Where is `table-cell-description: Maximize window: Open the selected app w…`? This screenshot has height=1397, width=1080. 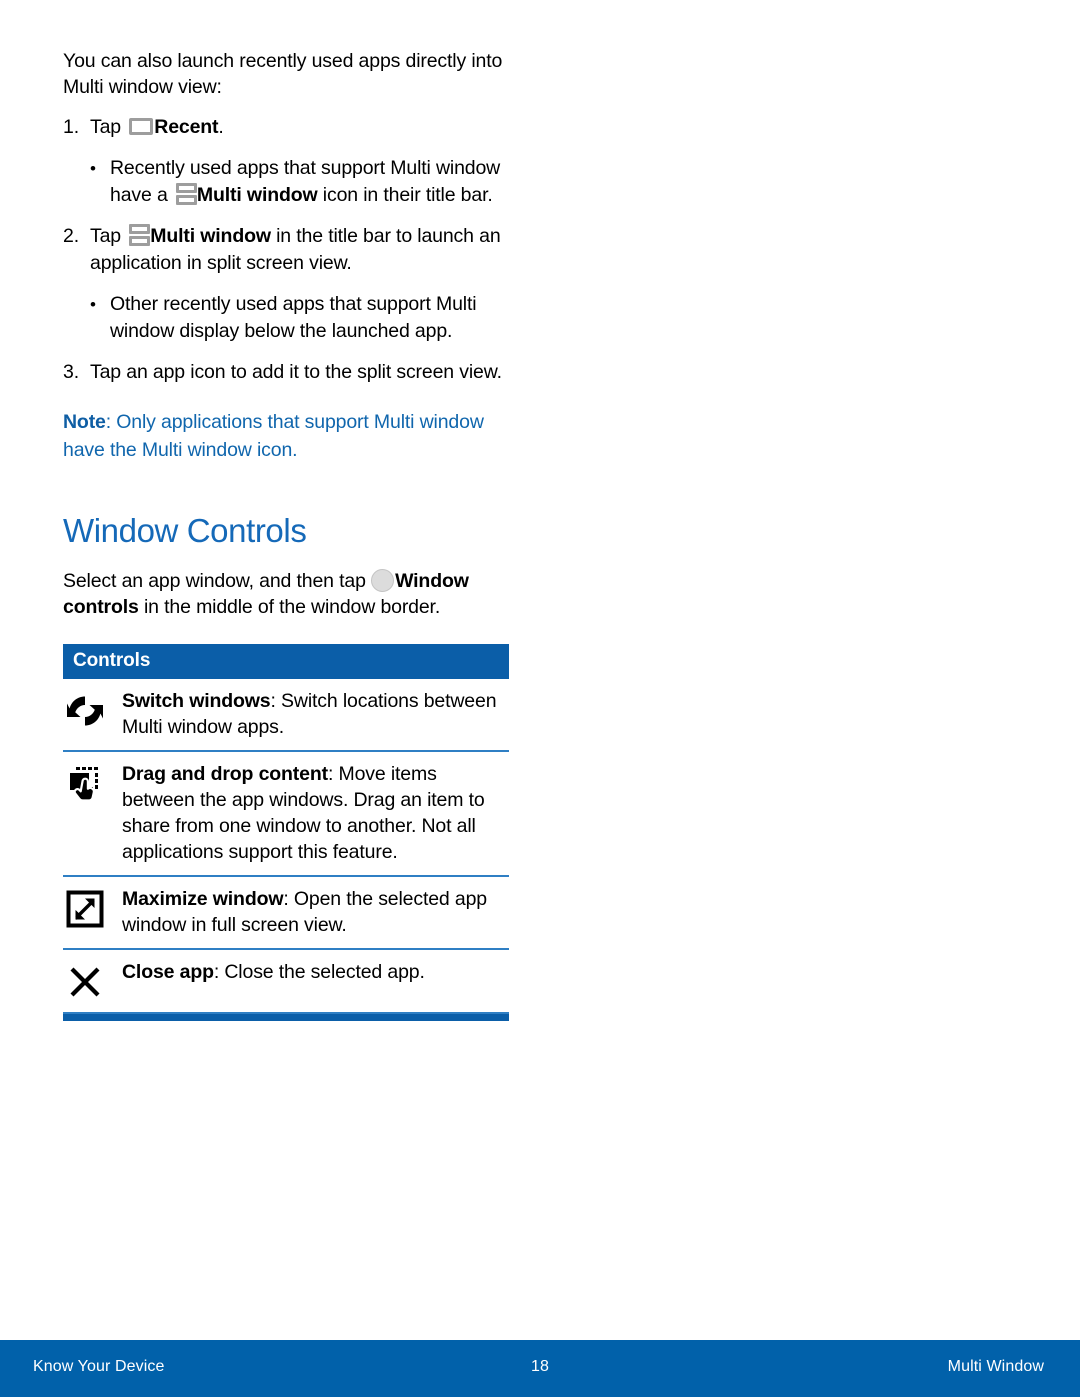 table-cell-description: Maximize window: Open the selected app w… is located at coordinates (315, 912).